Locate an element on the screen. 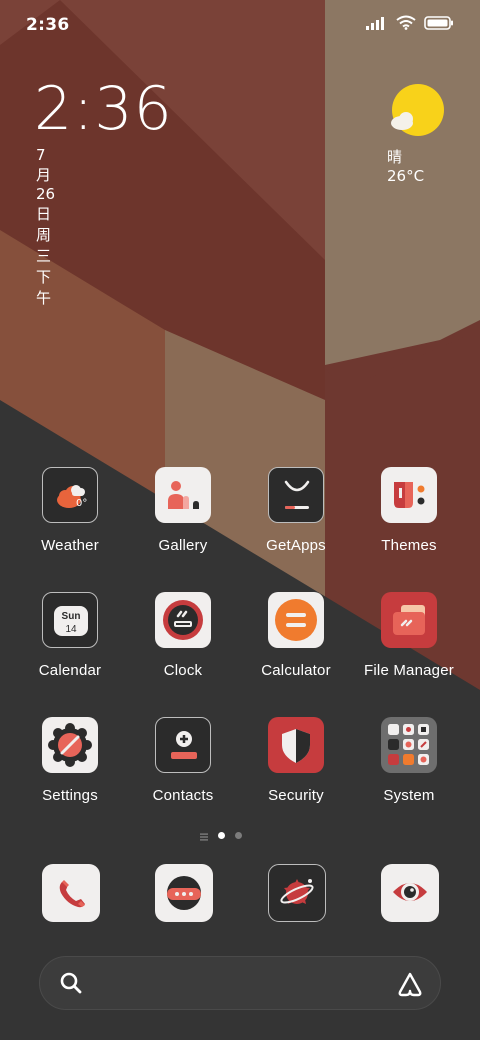  browser-icon is located at coordinates (297, 891).